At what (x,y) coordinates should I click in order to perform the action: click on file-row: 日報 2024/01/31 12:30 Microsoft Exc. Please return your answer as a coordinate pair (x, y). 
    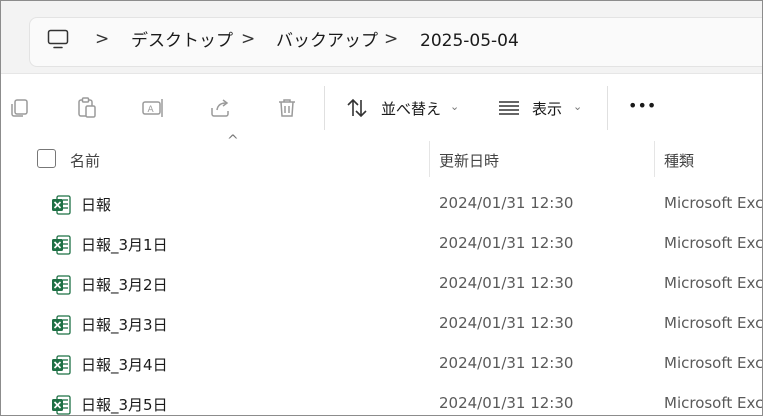
    Looking at the image, I should click on (381, 204).